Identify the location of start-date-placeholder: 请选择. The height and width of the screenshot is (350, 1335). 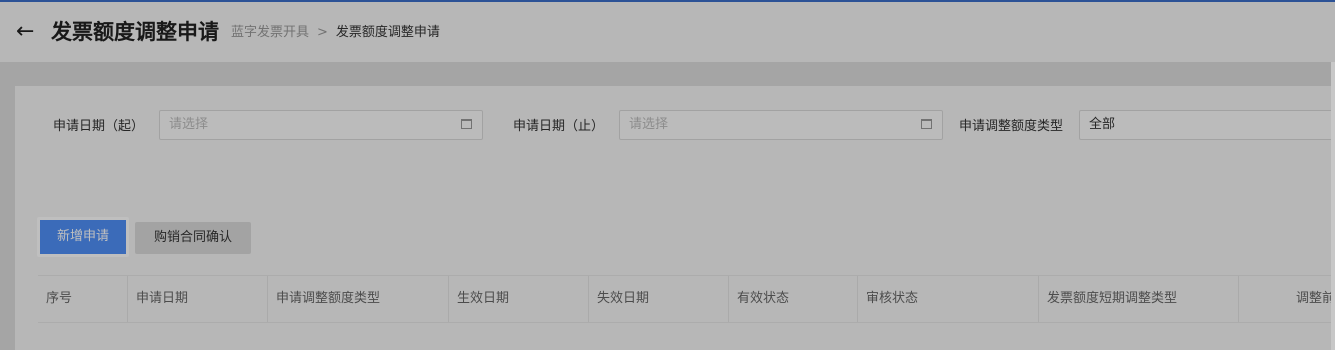
(189, 124).